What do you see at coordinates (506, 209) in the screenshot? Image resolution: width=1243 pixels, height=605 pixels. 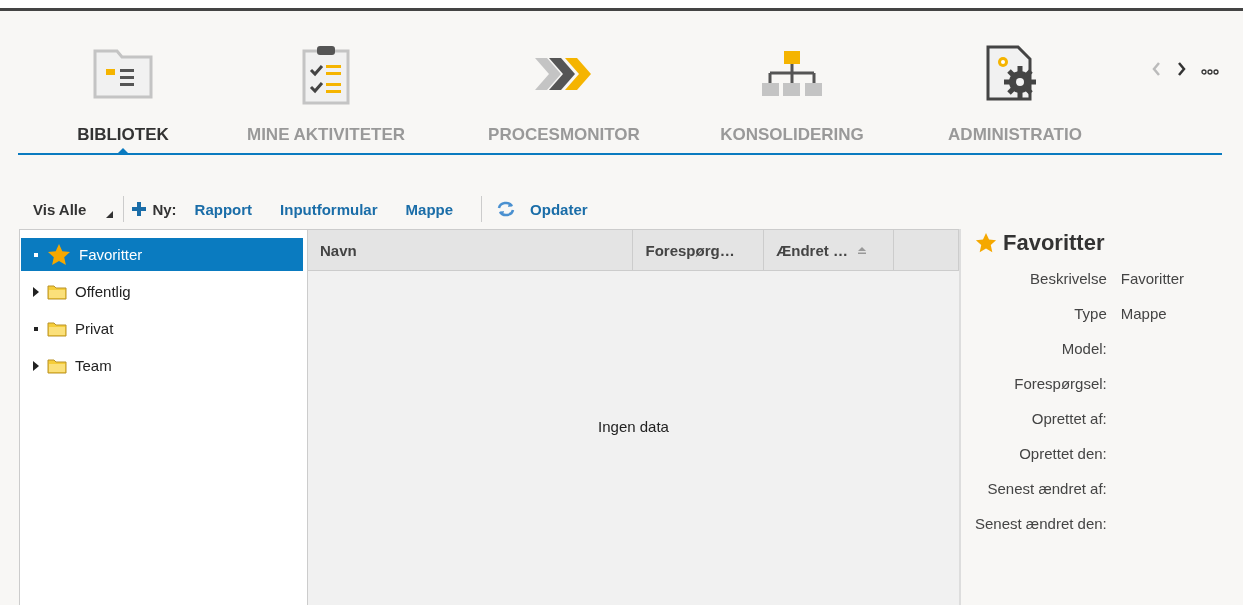 I see `refresh-icon` at bounding box center [506, 209].